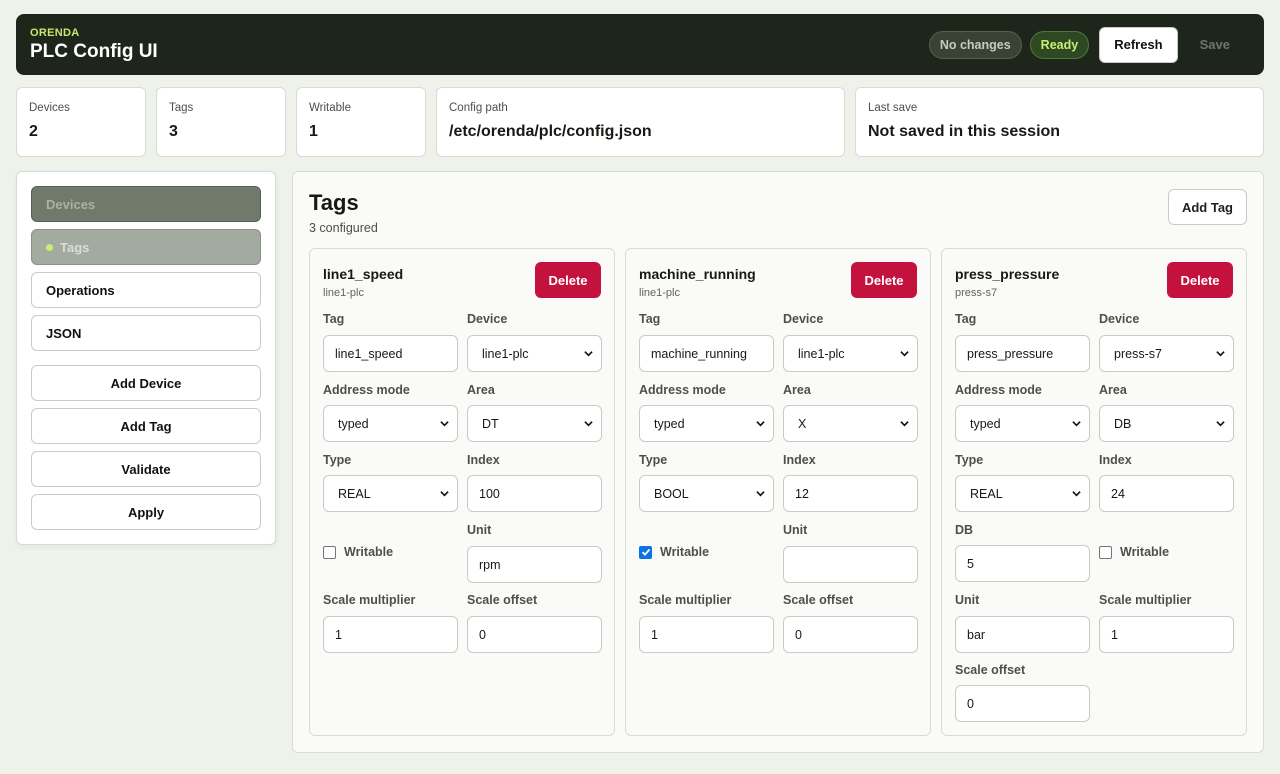 The height and width of the screenshot is (774, 1280). Describe the element at coordinates (697, 274) in the screenshot. I see `tag-card-title: machine_running` at that location.